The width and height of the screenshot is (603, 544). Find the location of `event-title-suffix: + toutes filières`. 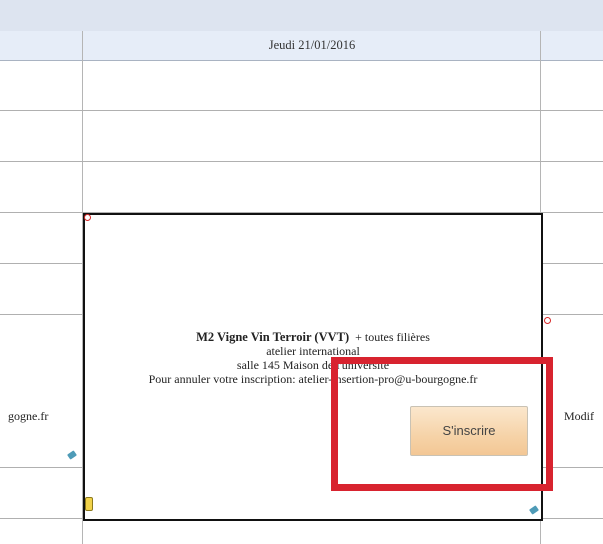

event-title-suffix: + toutes filières is located at coordinates (392, 337).